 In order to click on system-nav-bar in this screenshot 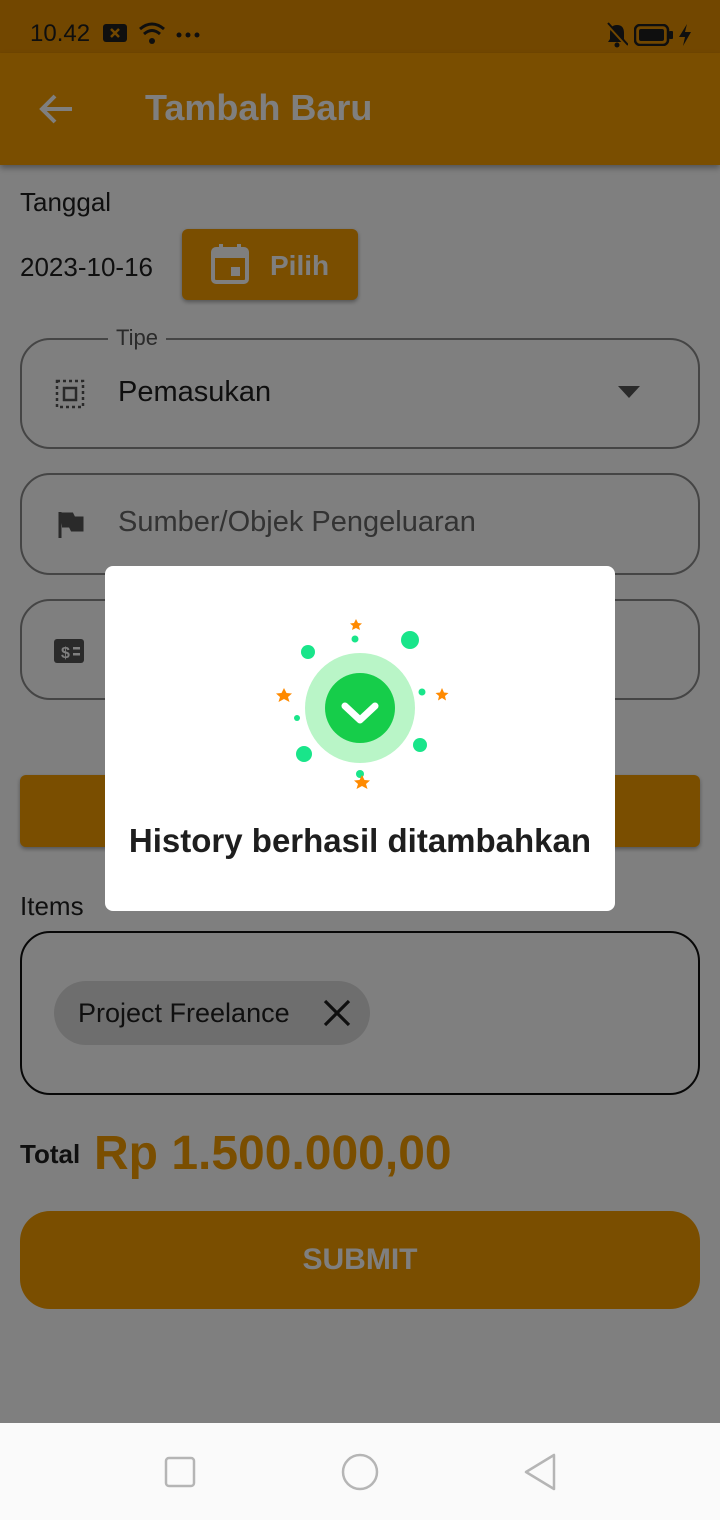, I will do `click(360, 1471)`.